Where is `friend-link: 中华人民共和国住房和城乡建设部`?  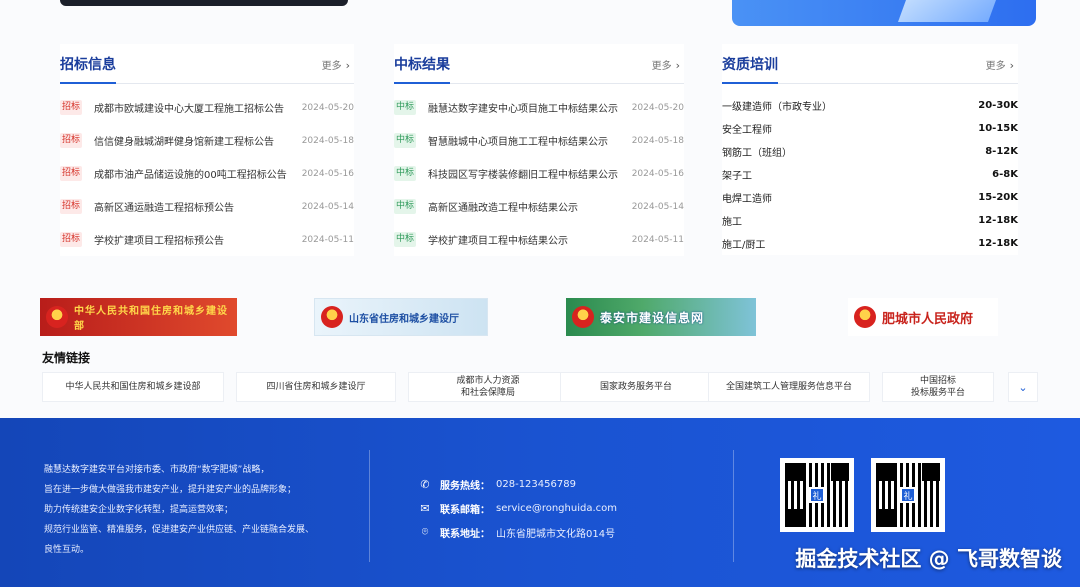 friend-link: 中华人民共和国住房和城乡建设部 is located at coordinates (133, 387).